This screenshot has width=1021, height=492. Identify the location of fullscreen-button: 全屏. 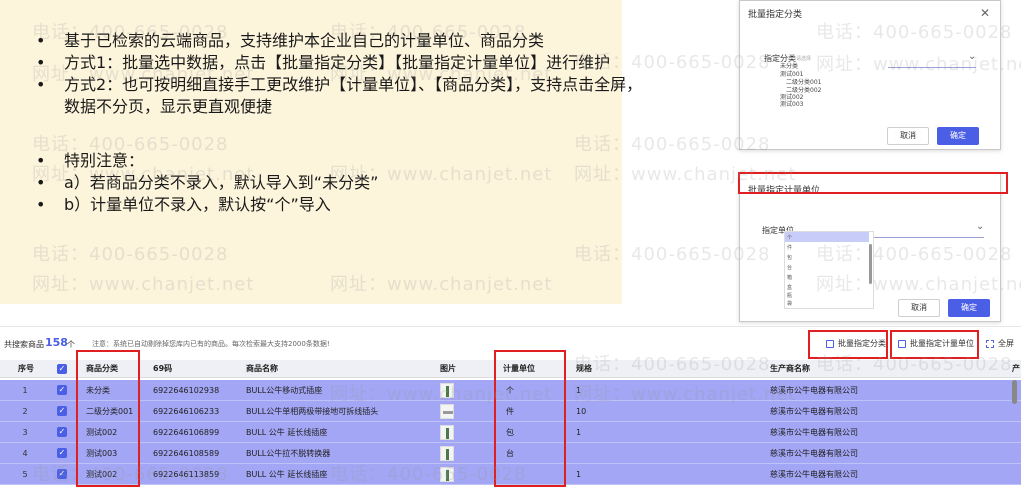
(1000, 344).